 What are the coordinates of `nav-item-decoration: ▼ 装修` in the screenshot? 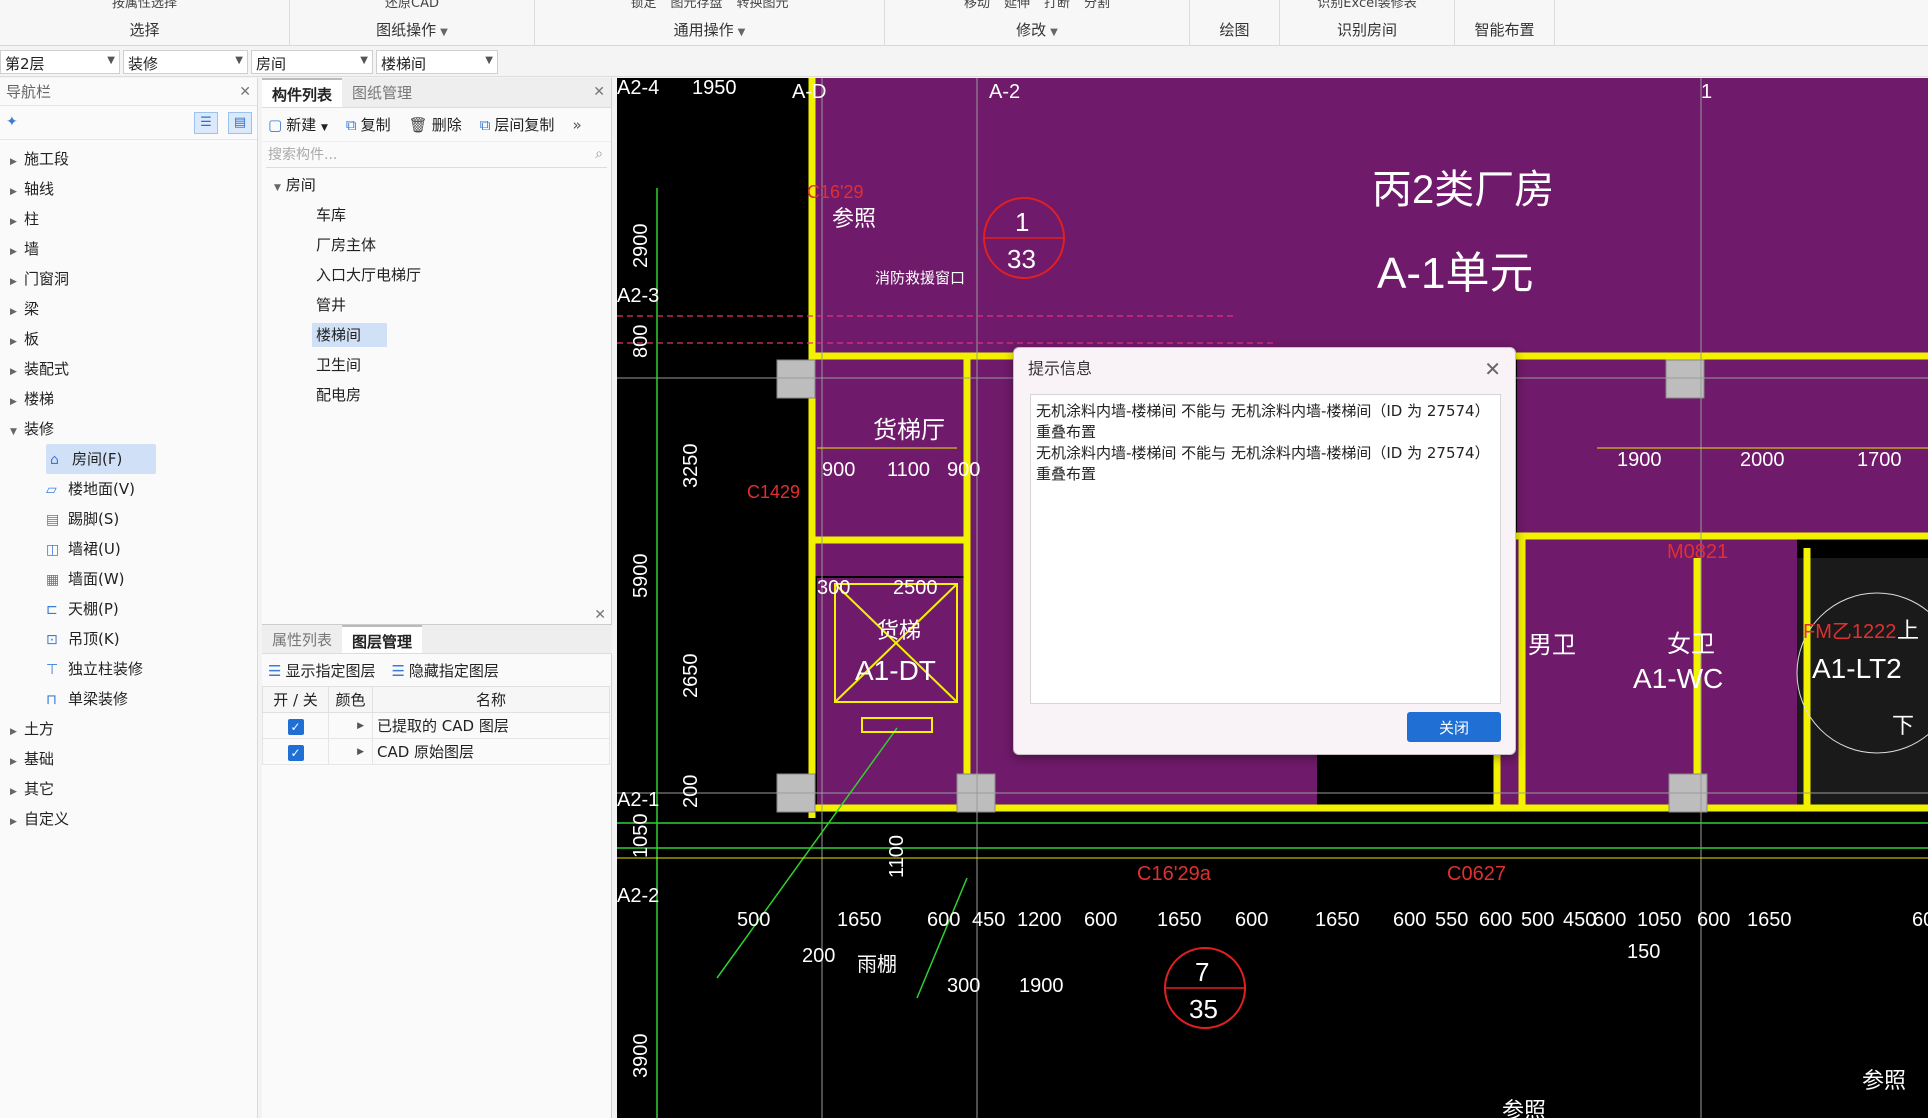 It's located at (128, 429).